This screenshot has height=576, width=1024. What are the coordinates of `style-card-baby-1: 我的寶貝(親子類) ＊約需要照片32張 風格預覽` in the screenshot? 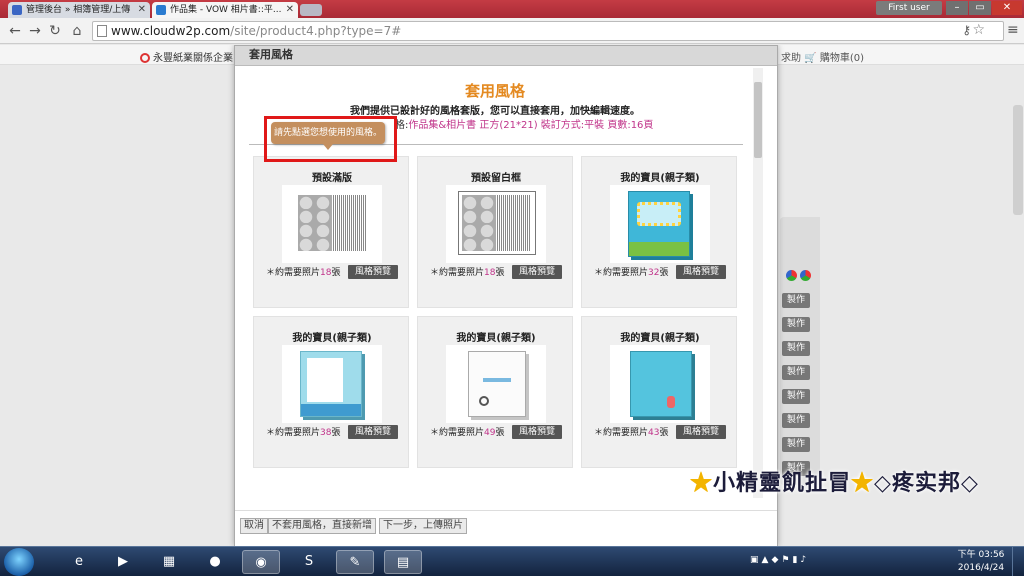 It's located at (659, 232).